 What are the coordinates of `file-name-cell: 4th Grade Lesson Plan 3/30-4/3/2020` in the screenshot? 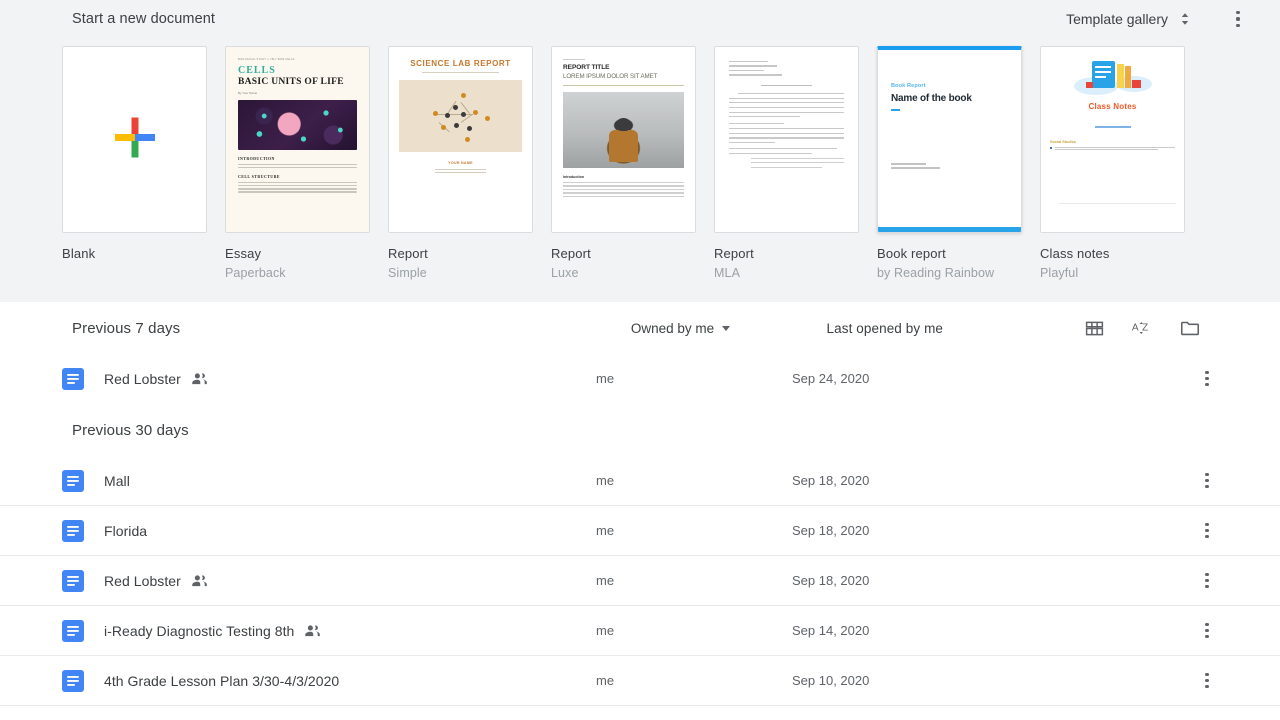 It's located at (350, 681).